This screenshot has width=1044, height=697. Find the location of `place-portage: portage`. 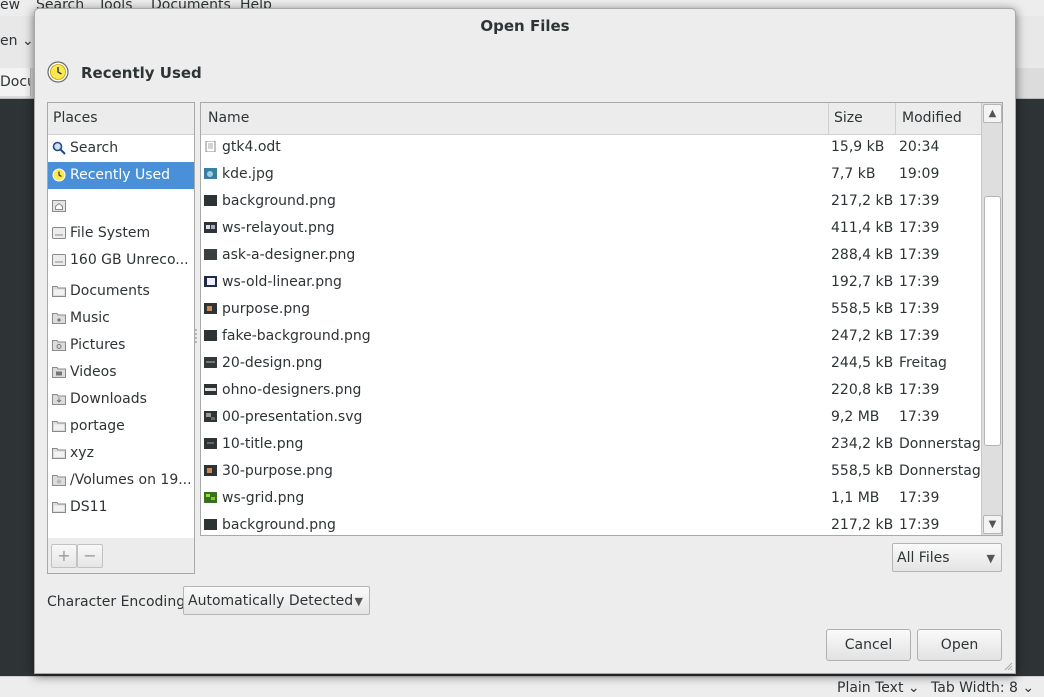

place-portage: portage is located at coordinates (121, 426).